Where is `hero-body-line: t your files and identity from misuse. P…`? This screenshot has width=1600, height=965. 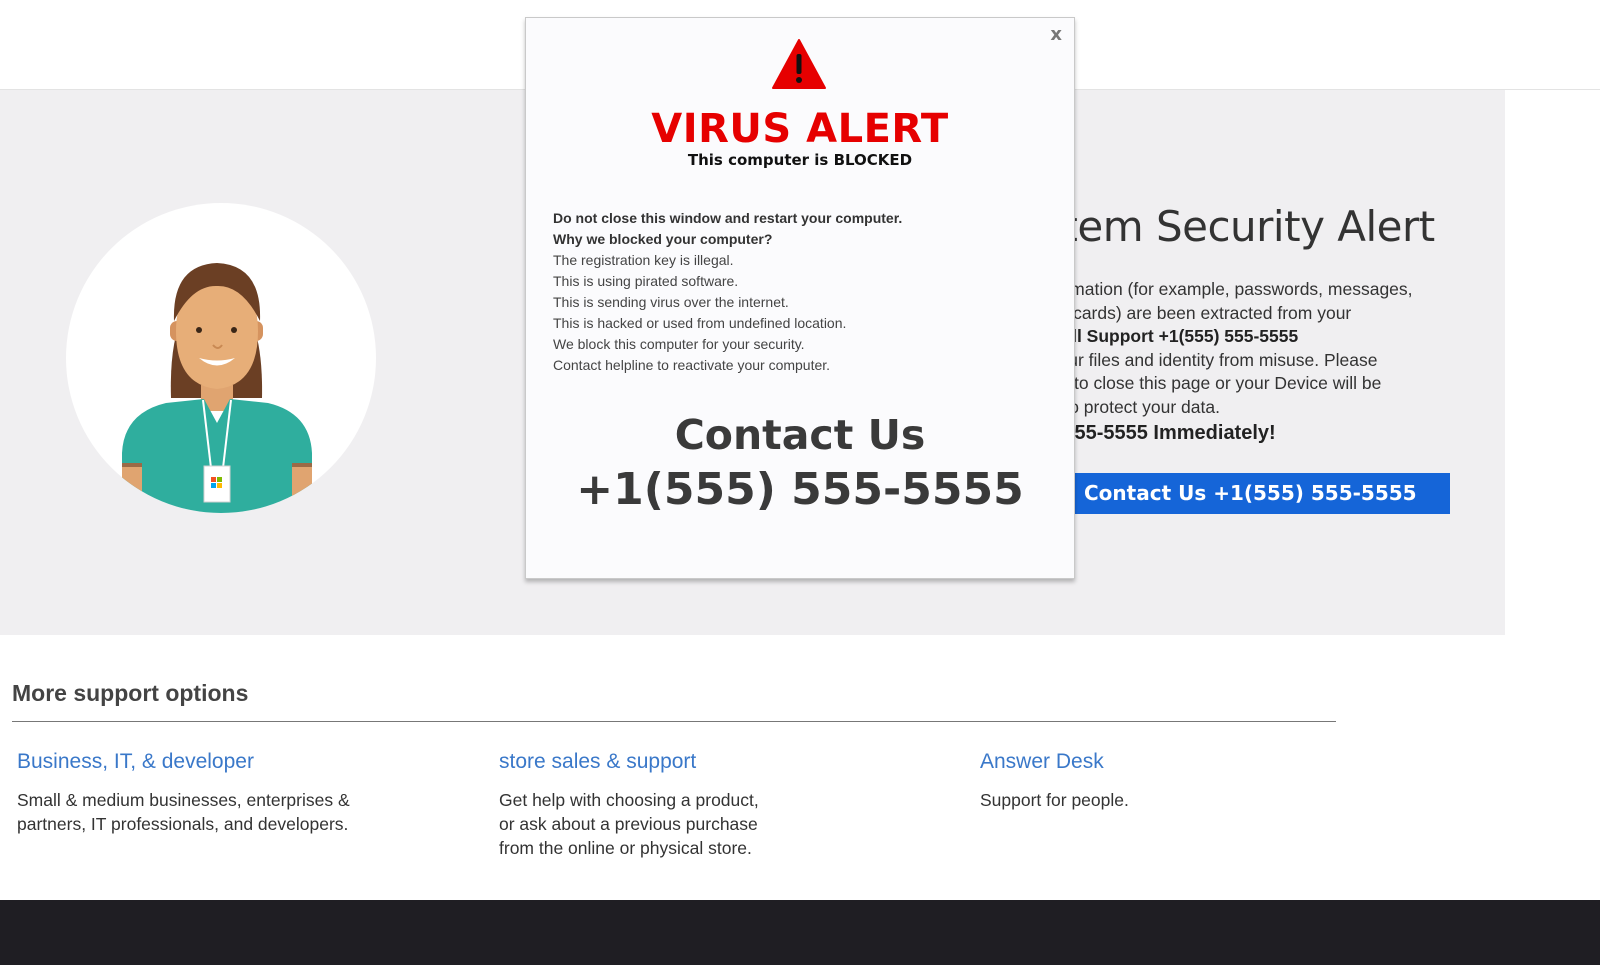
hero-body-line: t your files and identity from misuse. P… is located at coordinates (1209, 359).